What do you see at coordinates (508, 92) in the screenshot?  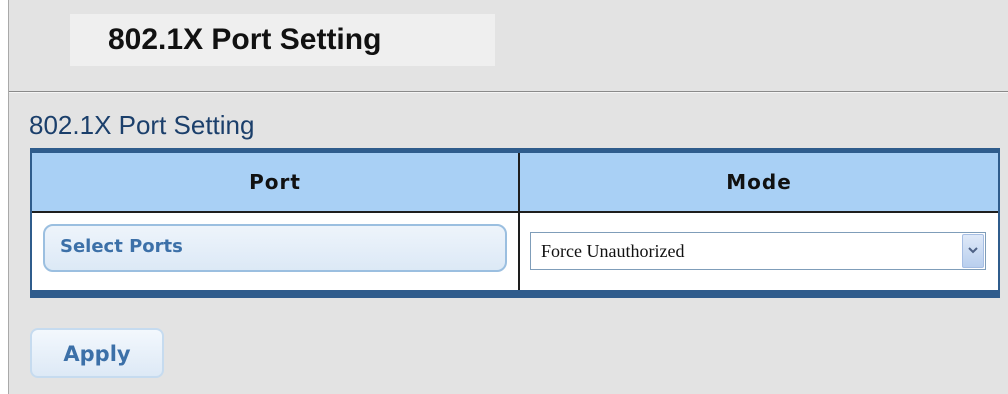 I see `title-divider` at bounding box center [508, 92].